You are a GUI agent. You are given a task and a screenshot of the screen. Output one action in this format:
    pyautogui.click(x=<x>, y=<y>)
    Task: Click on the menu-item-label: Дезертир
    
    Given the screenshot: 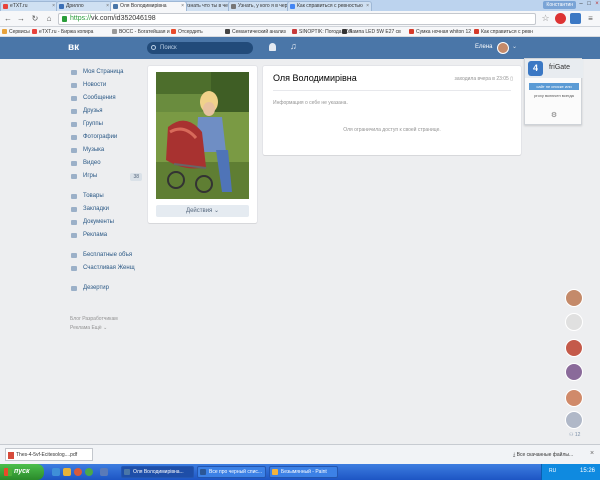 What is the action you would take?
    pyautogui.click(x=96, y=288)
    